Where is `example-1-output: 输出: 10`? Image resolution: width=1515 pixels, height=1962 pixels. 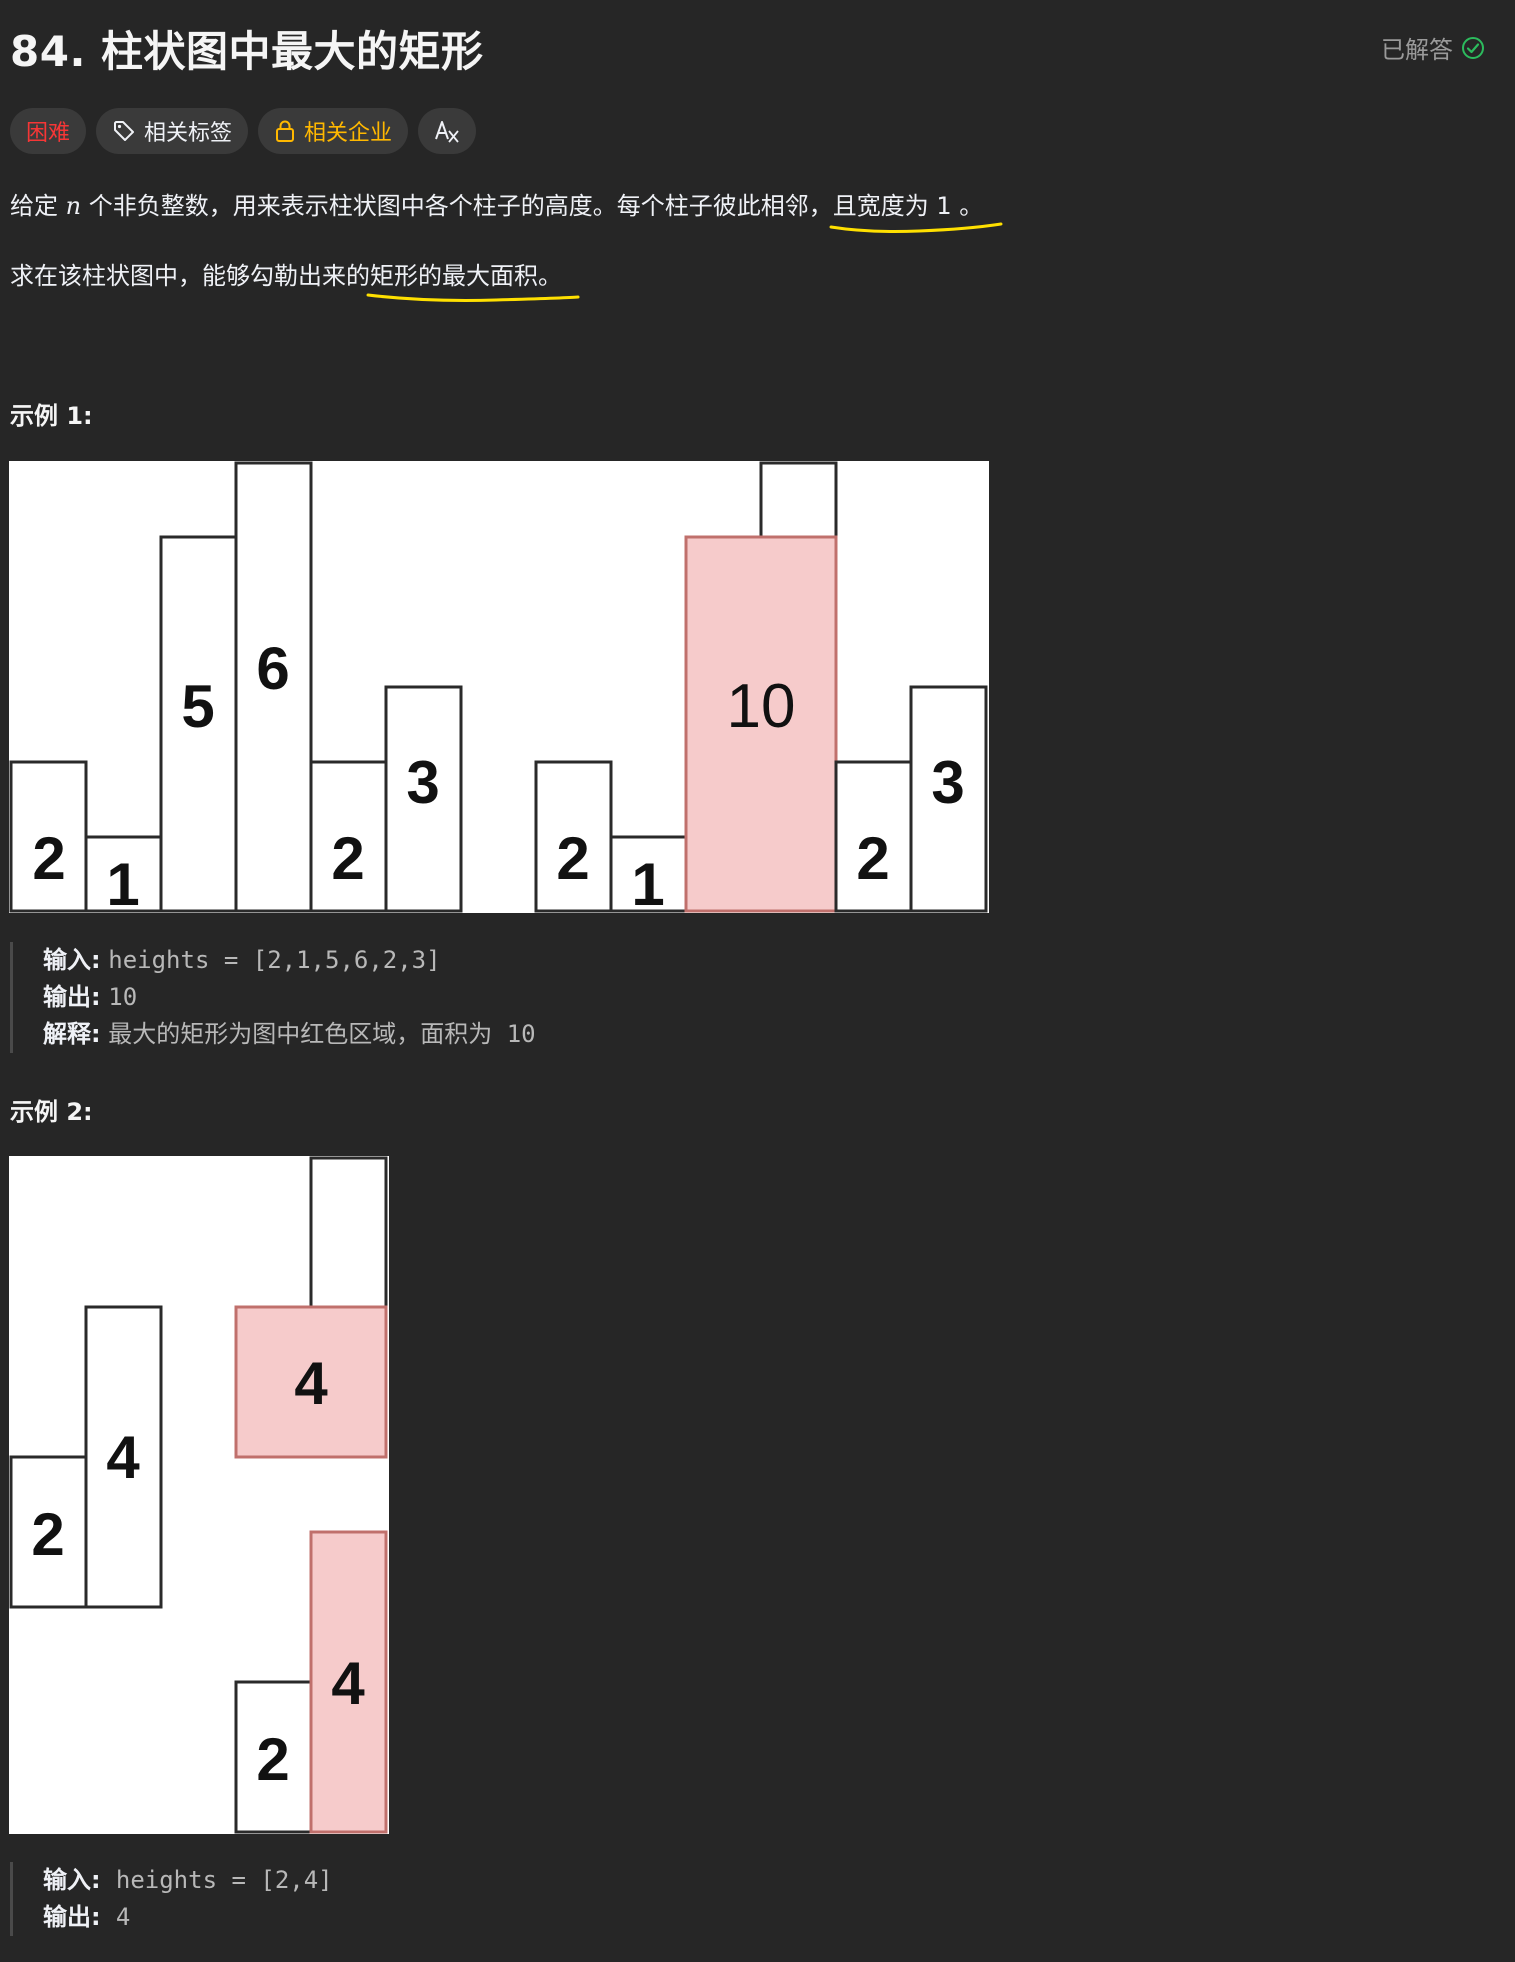
example-1-output: 输出: 10 is located at coordinates (90, 997).